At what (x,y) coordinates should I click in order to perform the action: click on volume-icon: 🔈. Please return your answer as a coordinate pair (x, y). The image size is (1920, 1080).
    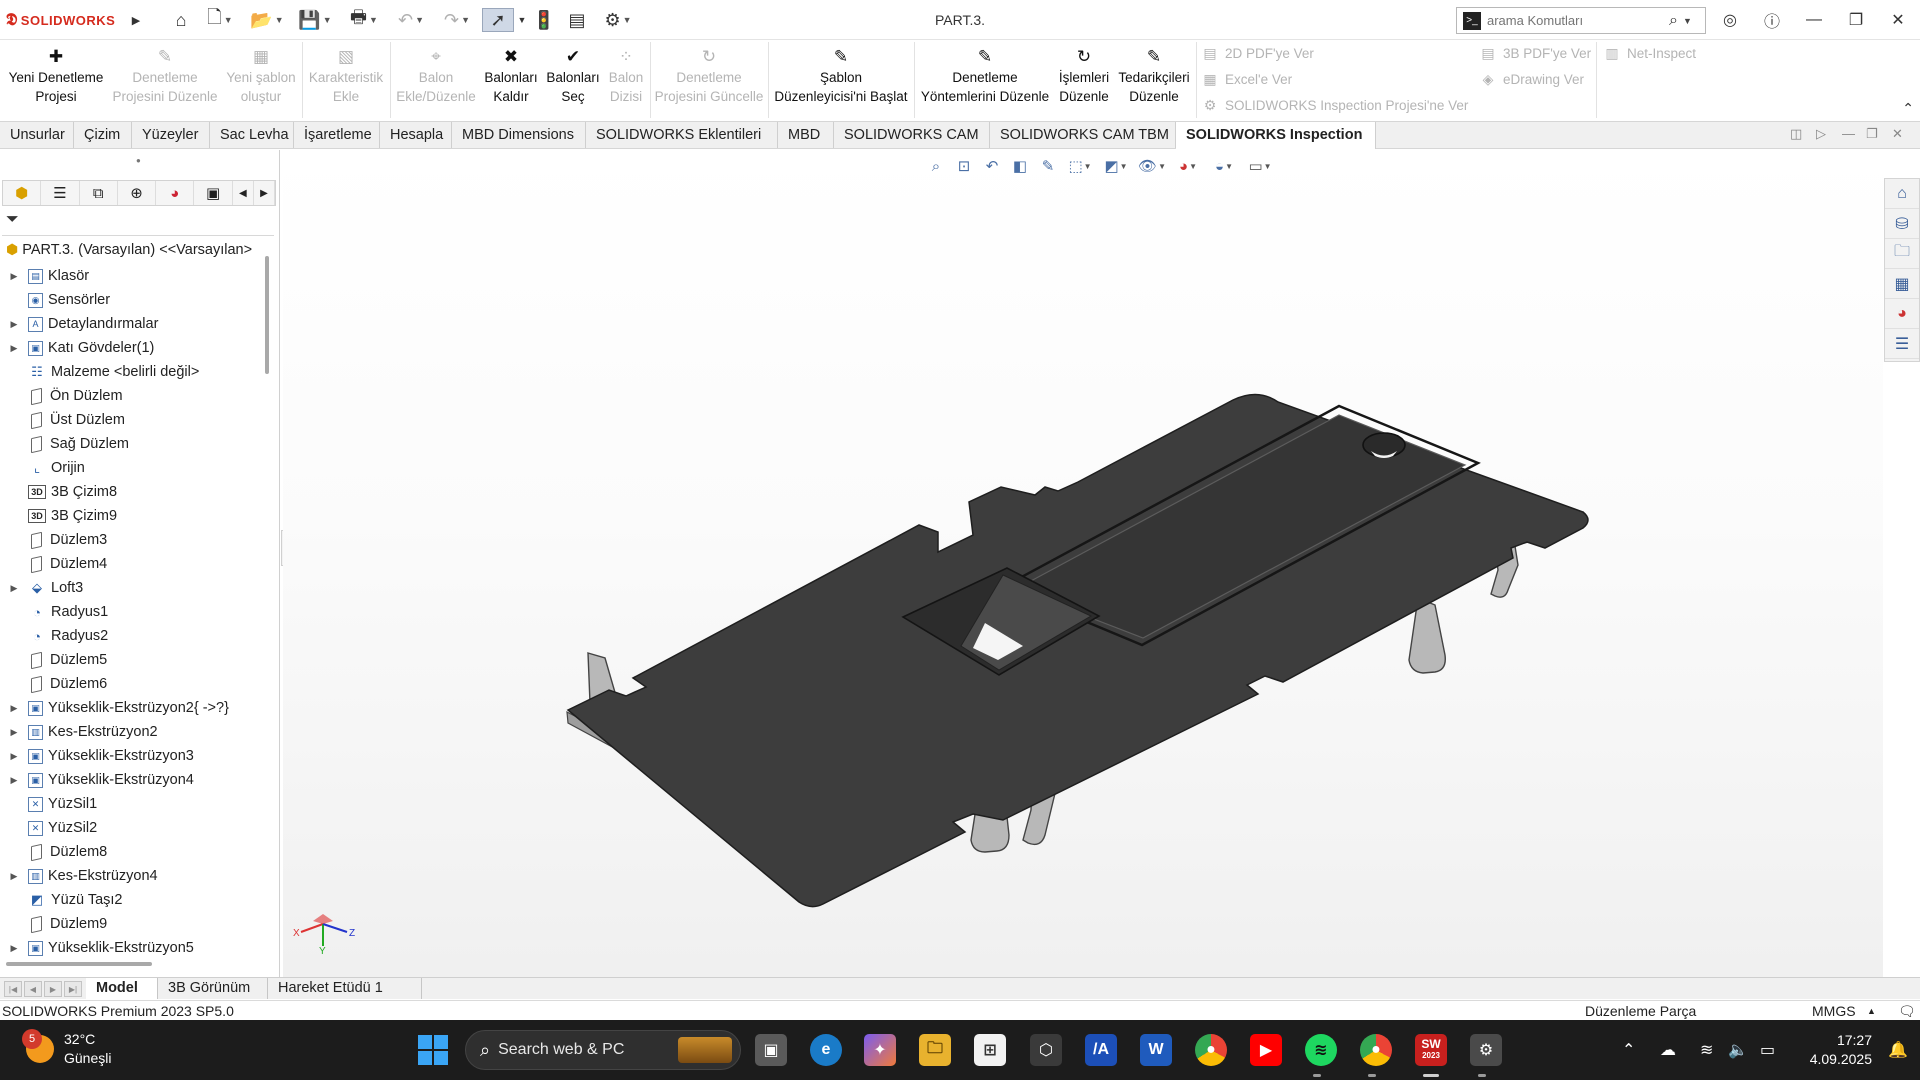
    Looking at the image, I should click on (1738, 1050).